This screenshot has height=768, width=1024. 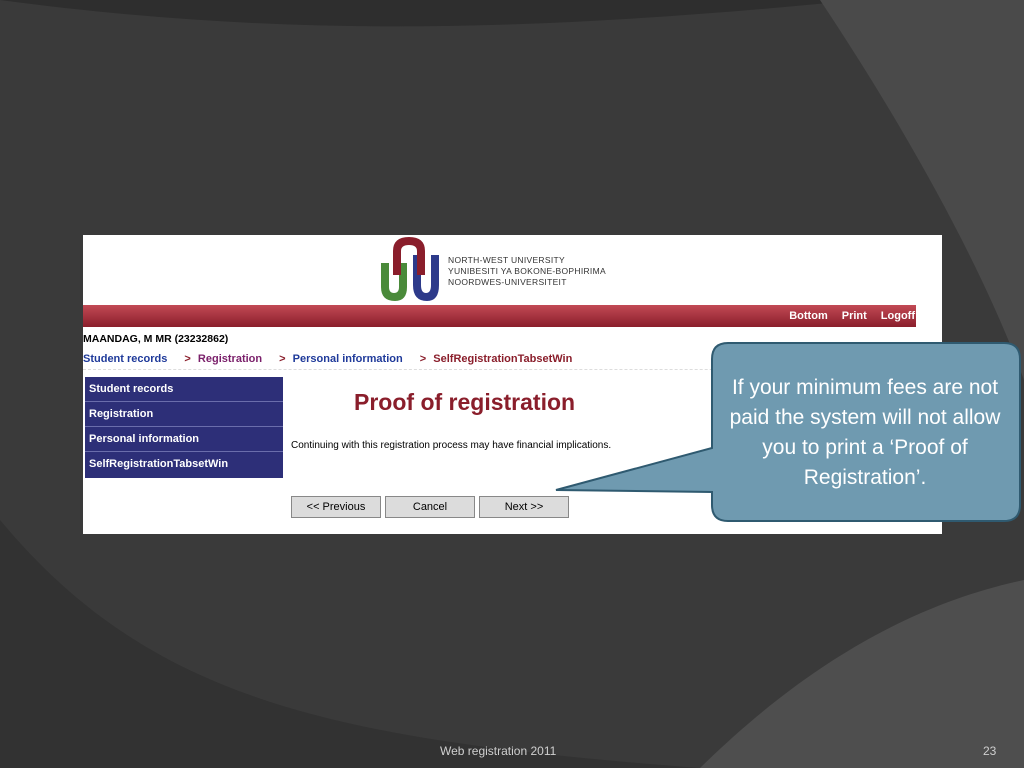 What do you see at coordinates (410, 269) in the screenshot?
I see `nwu-logo-icon` at bounding box center [410, 269].